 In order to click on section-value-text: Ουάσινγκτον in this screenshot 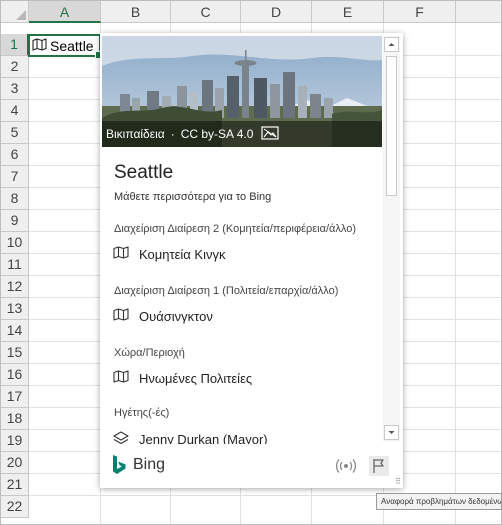, I will do `click(176, 316)`.